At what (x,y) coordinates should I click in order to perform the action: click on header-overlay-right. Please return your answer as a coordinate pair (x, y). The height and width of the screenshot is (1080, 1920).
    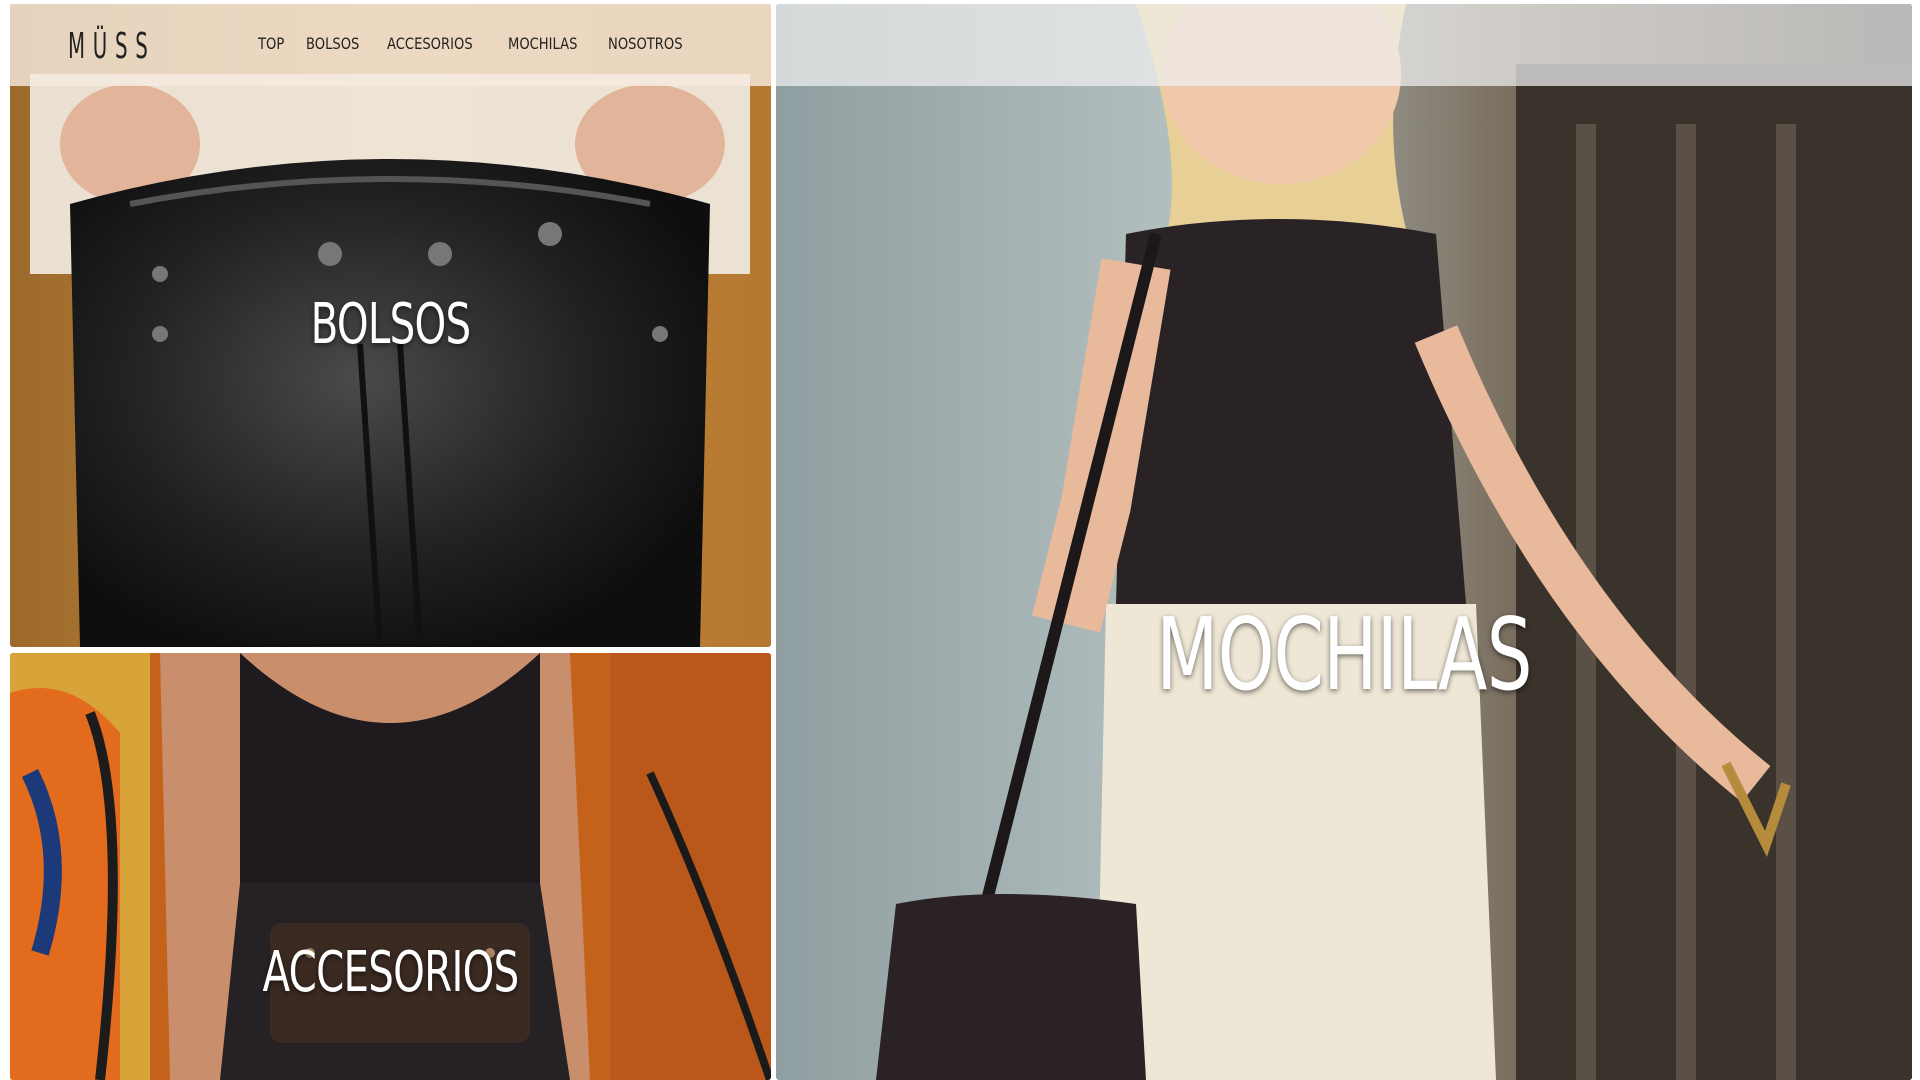
    Looking at the image, I should click on (1344, 45).